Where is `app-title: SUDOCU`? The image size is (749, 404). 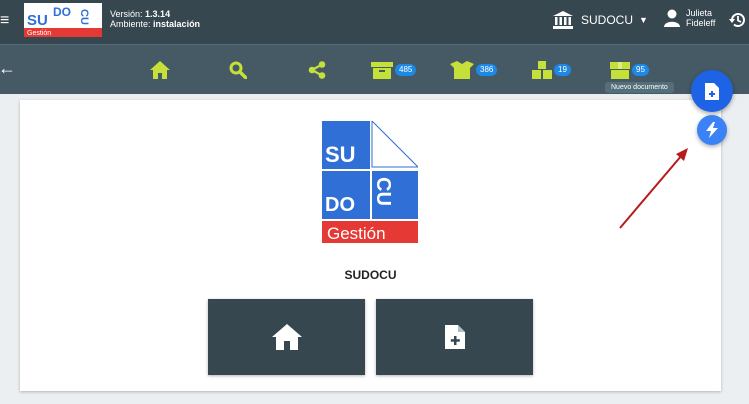
app-title: SUDOCU is located at coordinates (370, 275).